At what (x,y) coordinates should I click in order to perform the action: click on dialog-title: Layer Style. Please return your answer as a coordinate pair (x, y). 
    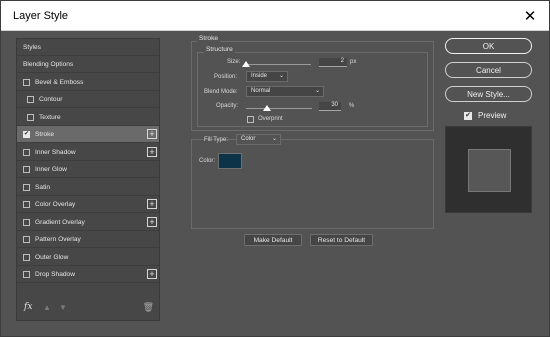
    Looking at the image, I should click on (41, 16).